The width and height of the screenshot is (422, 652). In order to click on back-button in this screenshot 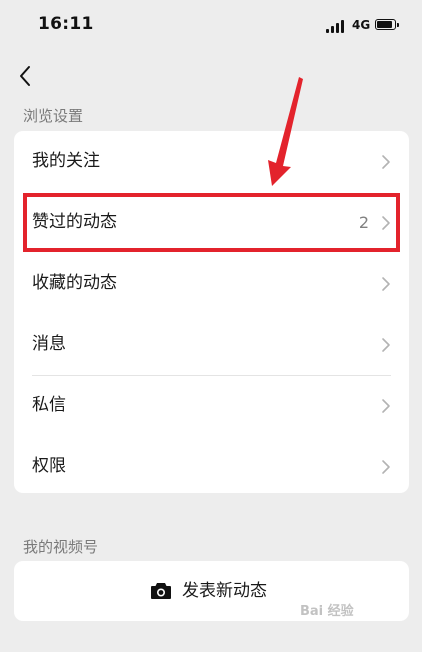, I will do `click(26, 76)`.